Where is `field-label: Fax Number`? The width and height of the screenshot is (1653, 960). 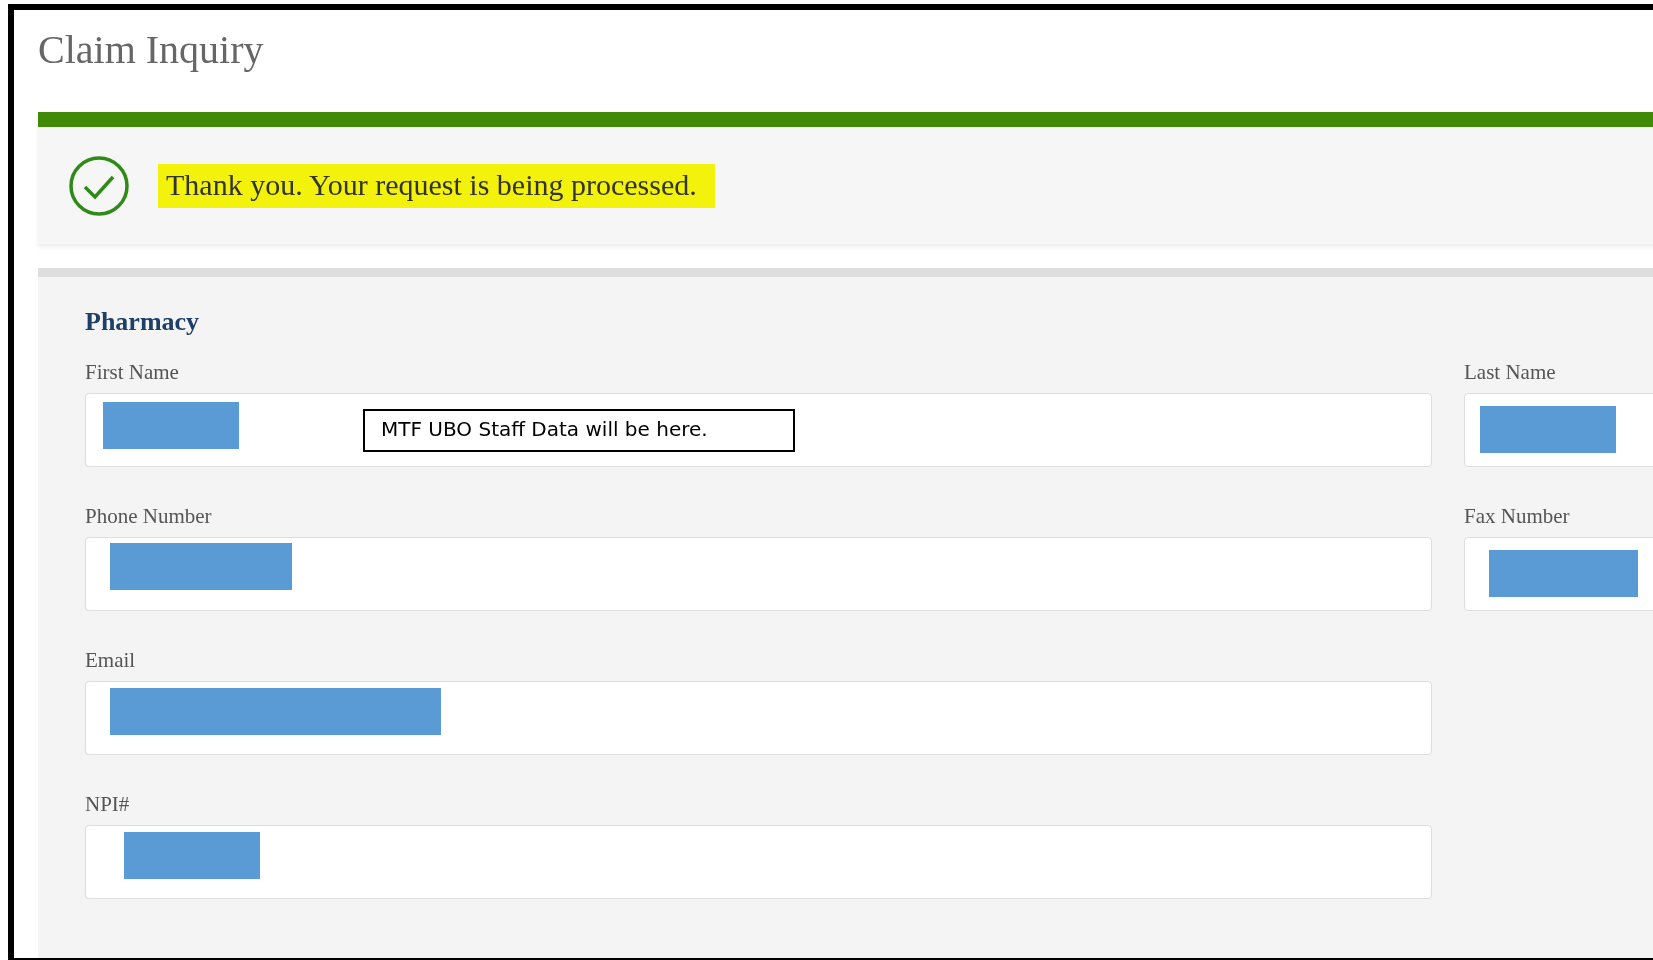
field-label: Fax Number is located at coordinates (1517, 516).